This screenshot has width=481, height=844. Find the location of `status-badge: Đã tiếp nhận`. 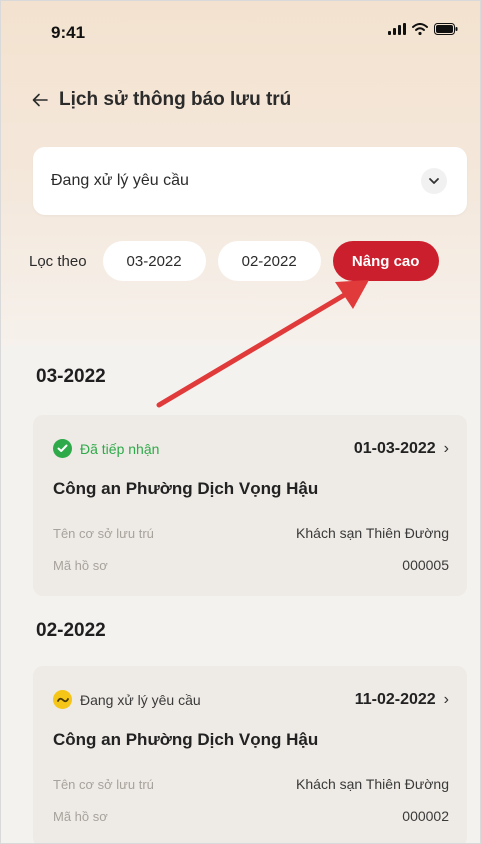

status-badge: Đã tiếp nhận is located at coordinates (106, 448).